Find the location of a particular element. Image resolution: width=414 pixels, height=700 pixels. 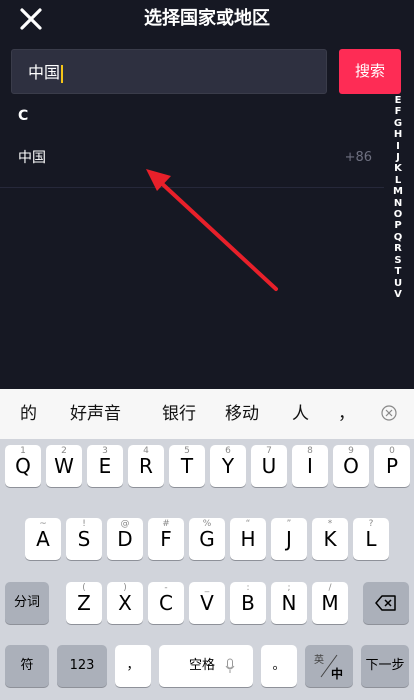

key-w: 2W is located at coordinates (64, 466).